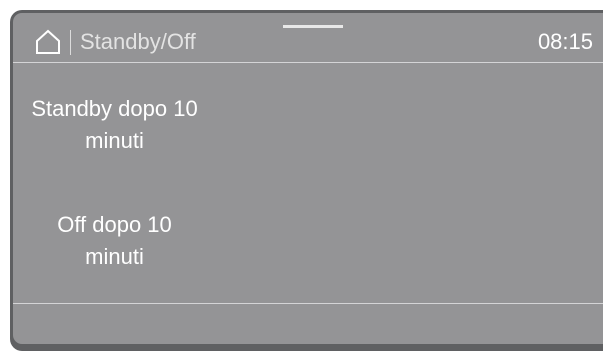 This screenshot has height=351, width=603. I want to click on header-bar: Standby/Off 08:15, so click(308, 38).